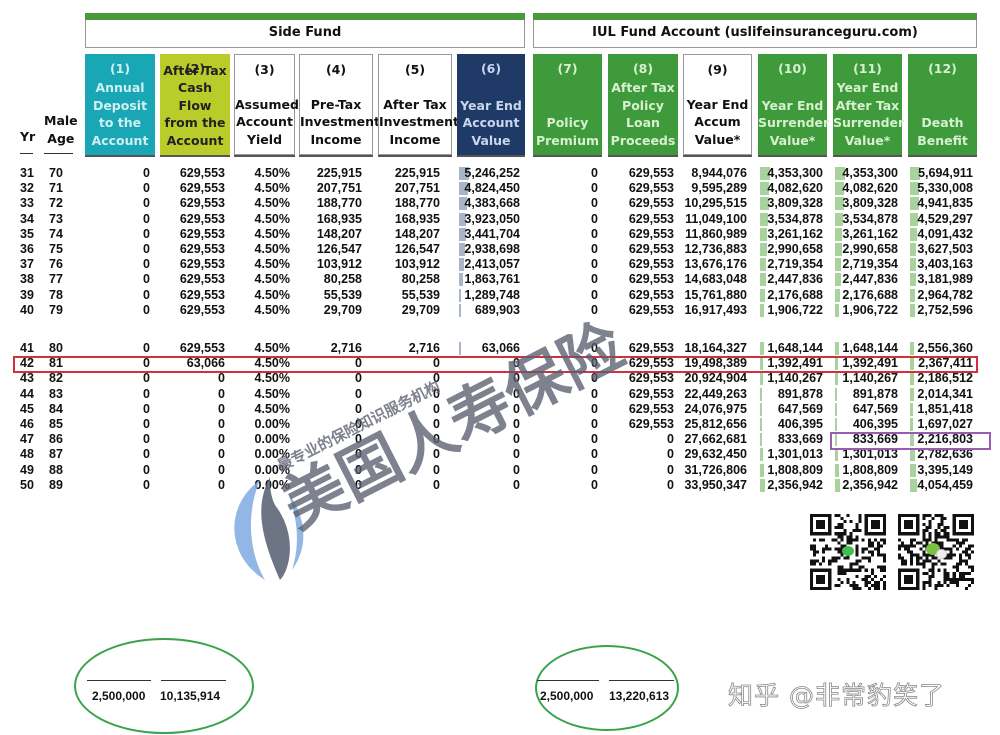 The height and width of the screenshot is (735, 1000). What do you see at coordinates (868, 104) in the screenshot?
I see `column-header-11: (11) Year End After Tax Surrender Value*` at bounding box center [868, 104].